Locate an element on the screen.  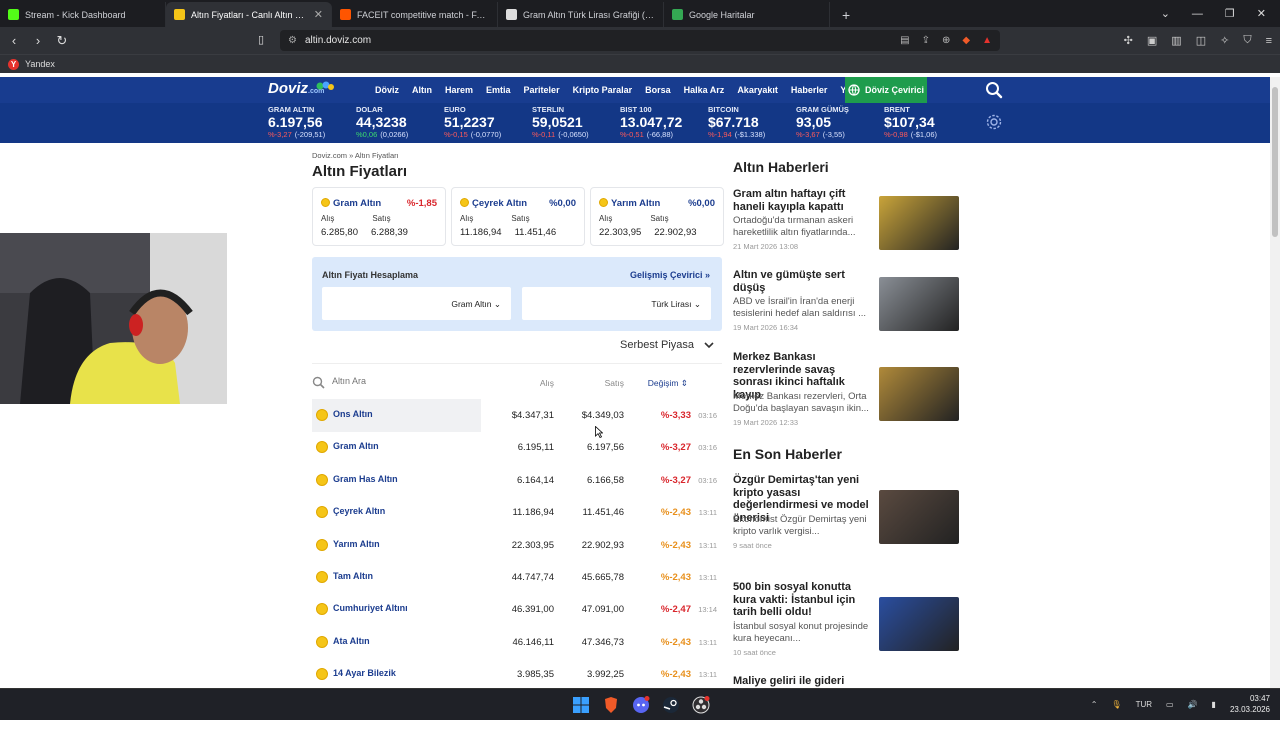
table-row: Tam Altın 44.747,74 45.665,78 %-2,43 13:11 is located at coordinates (517, 577).